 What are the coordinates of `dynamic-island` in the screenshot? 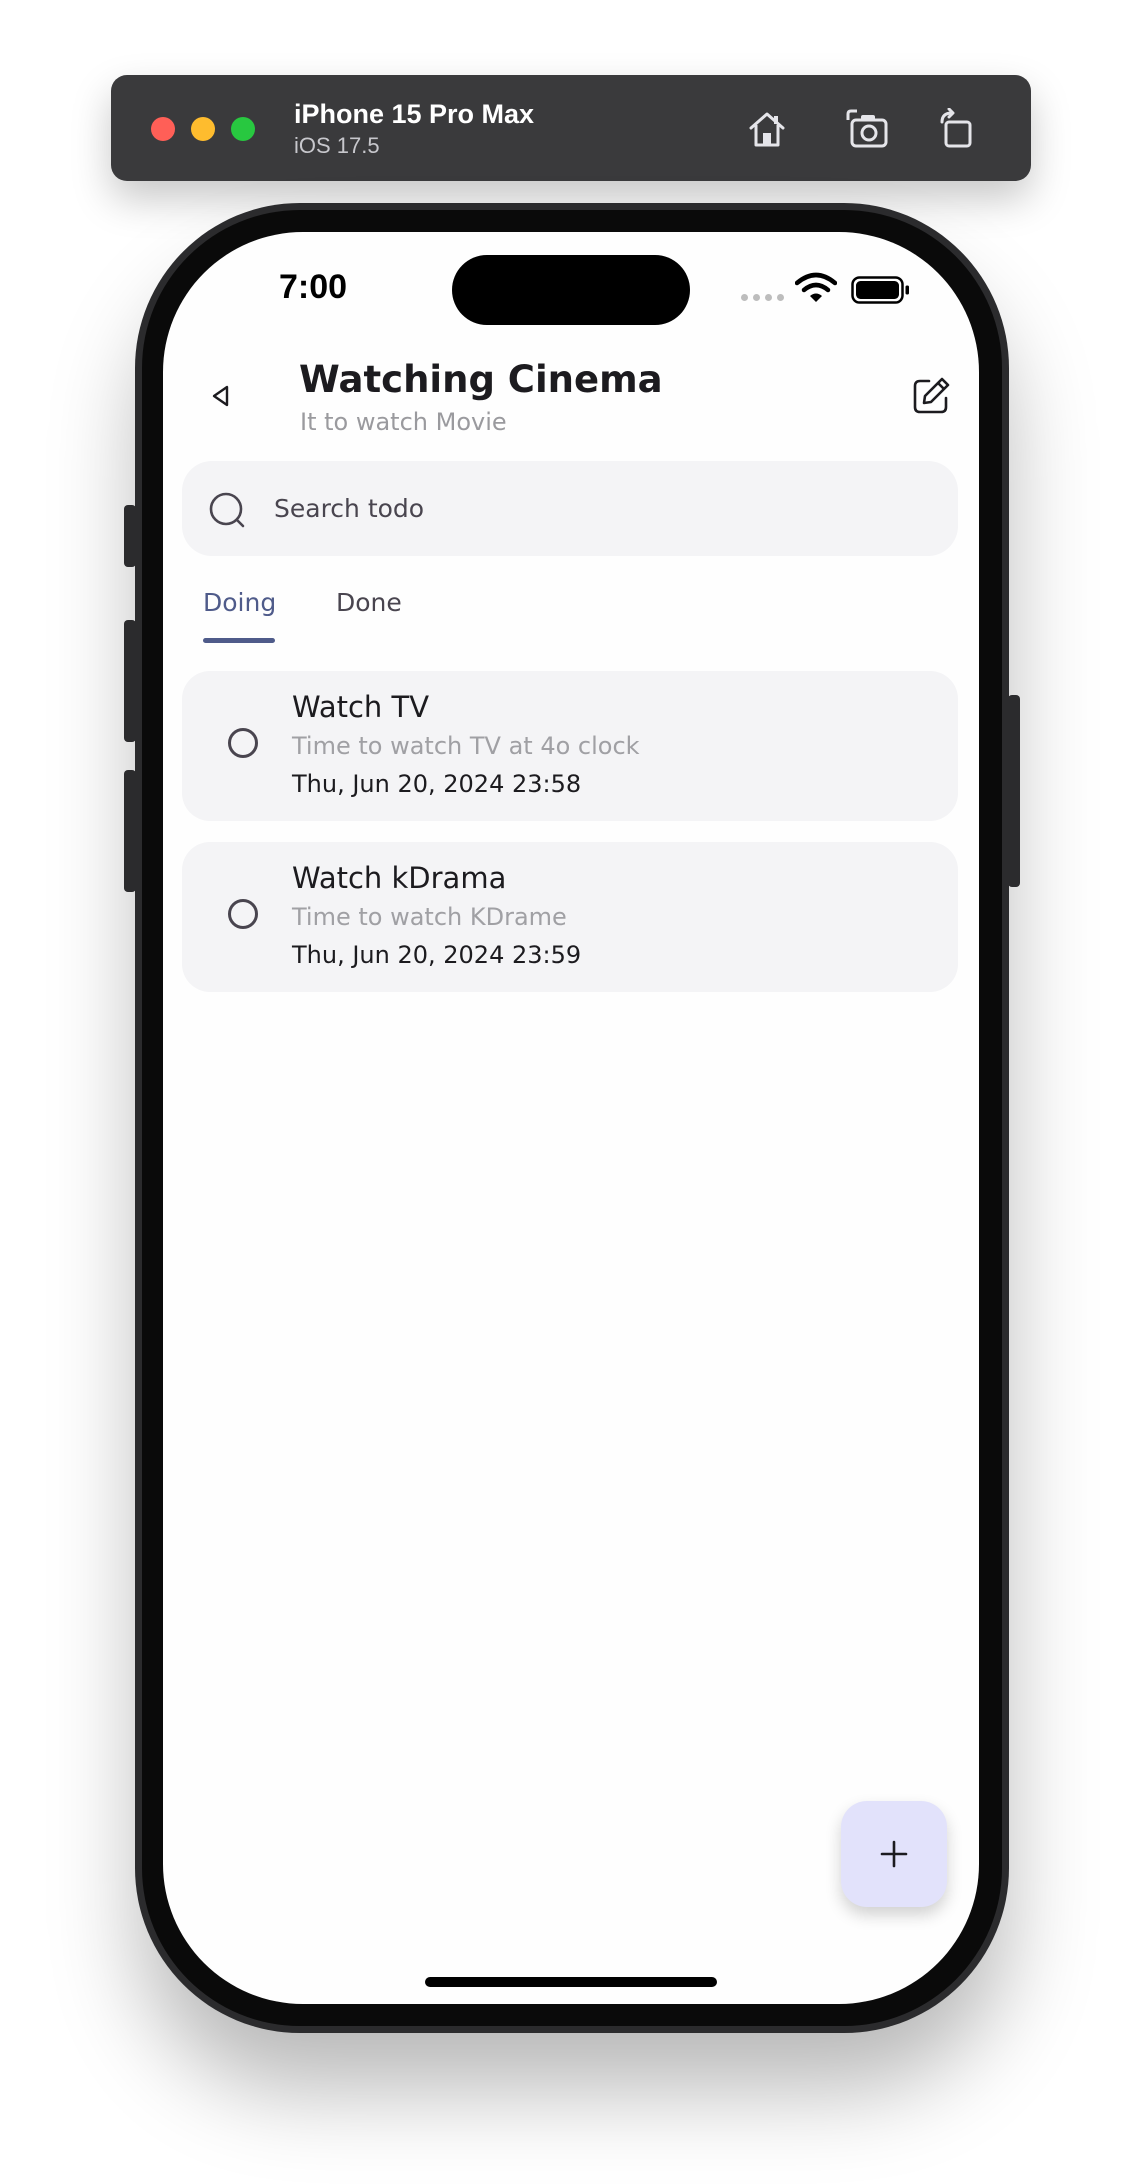 It's located at (571, 290).